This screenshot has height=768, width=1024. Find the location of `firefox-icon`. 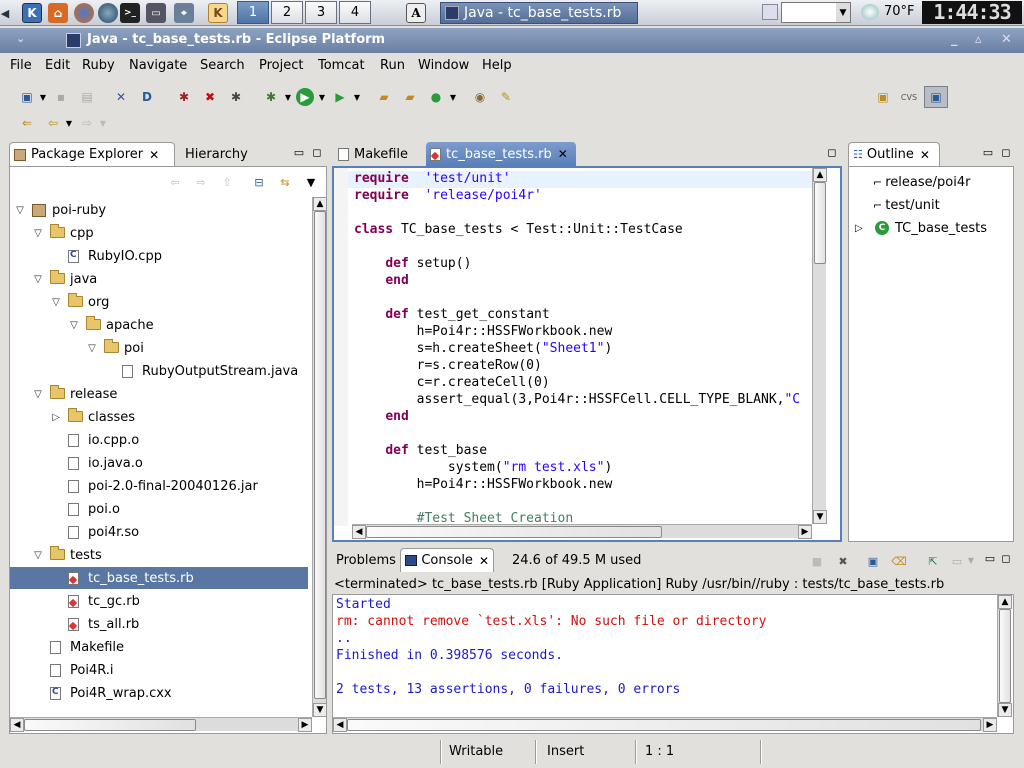

firefox-icon is located at coordinates (84, 13).